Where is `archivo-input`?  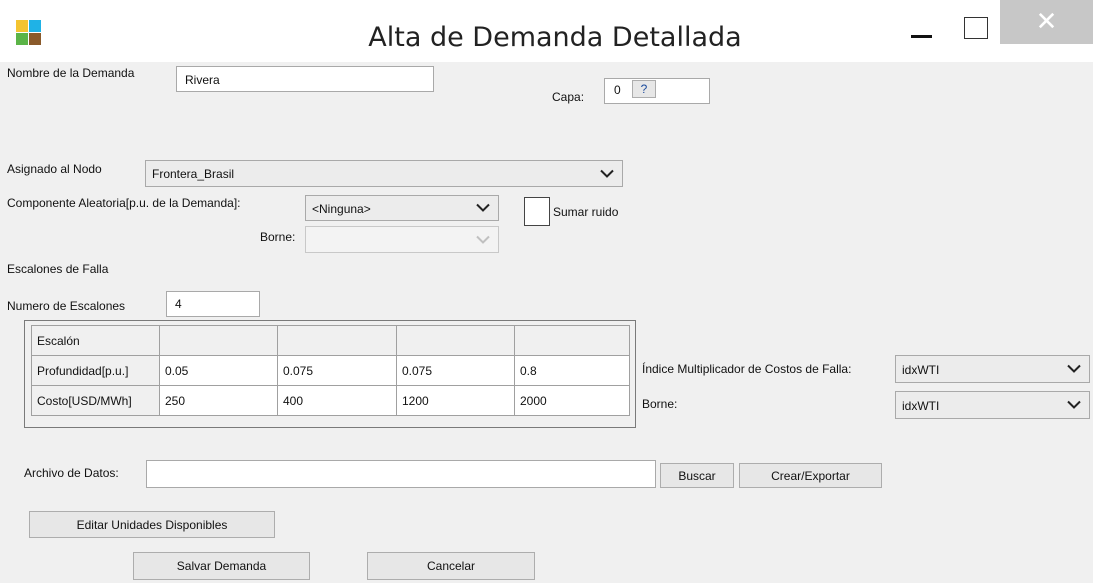
archivo-input is located at coordinates (401, 474).